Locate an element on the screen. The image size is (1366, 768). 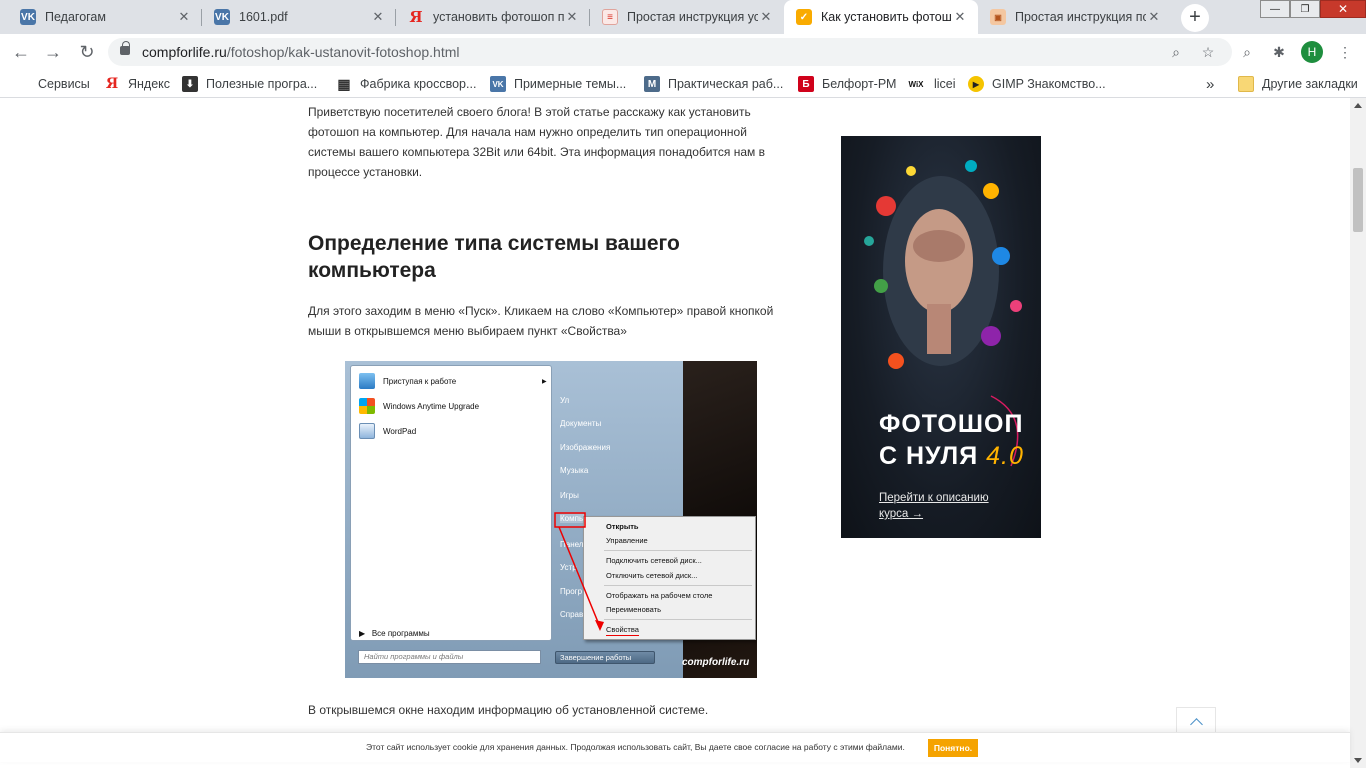
ad-subtitle-text: С НУЛЯ is located at coordinates (929, 456).